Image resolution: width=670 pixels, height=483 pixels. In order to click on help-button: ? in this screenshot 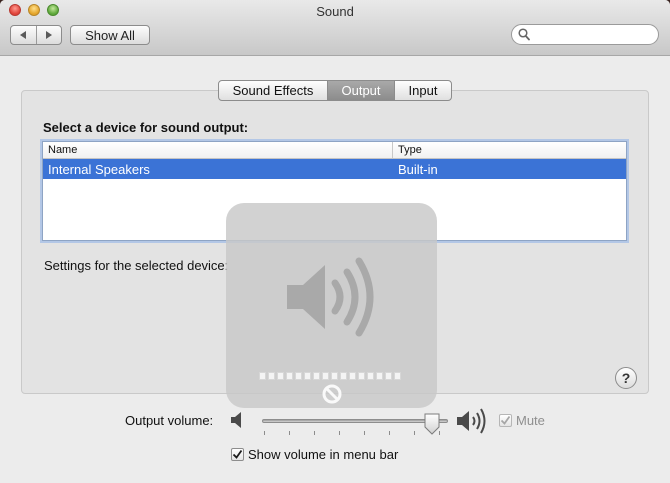, I will do `click(626, 378)`.